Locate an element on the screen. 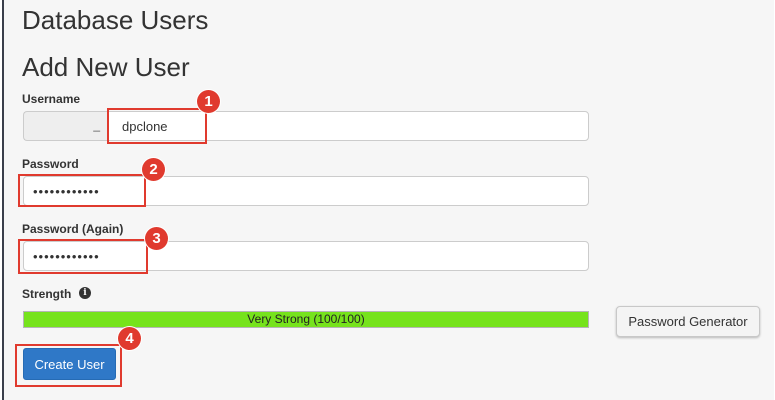  strength-meter: Very Strong (100/100) is located at coordinates (306, 319).